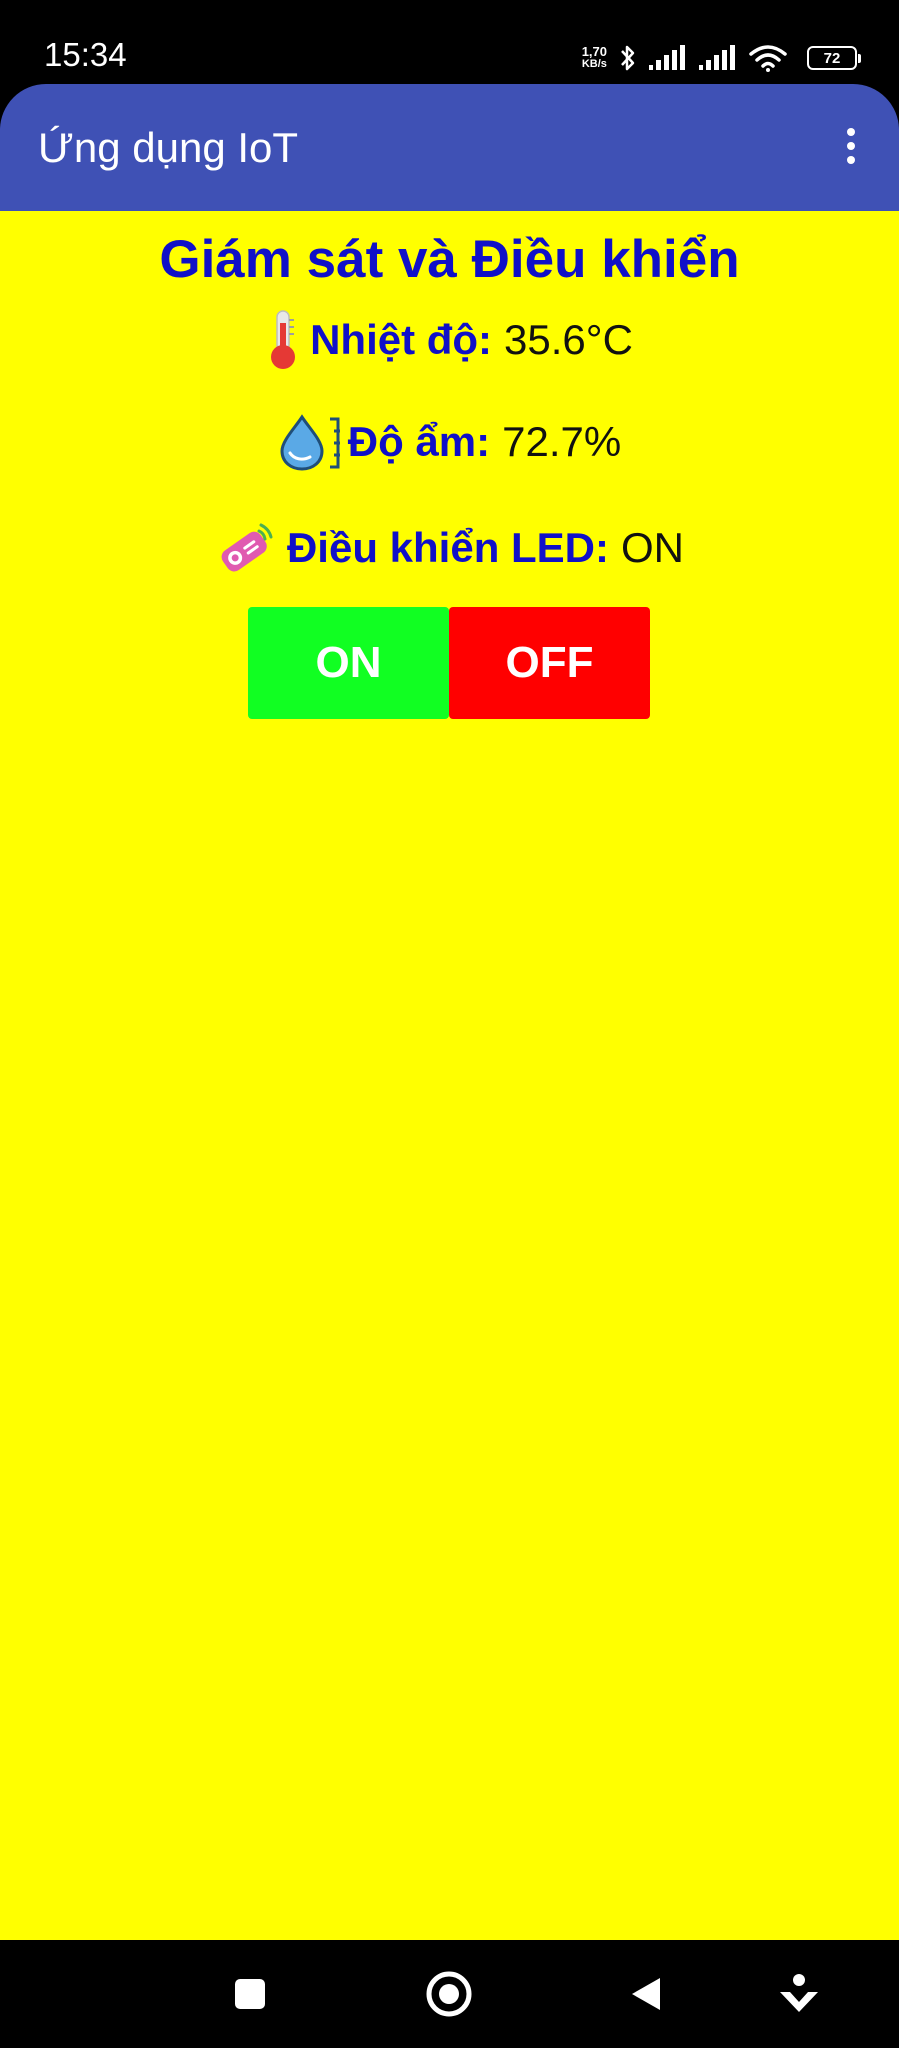  What do you see at coordinates (401, 339) in the screenshot?
I see `temperature-label: Nhiệt độ:` at bounding box center [401, 339].